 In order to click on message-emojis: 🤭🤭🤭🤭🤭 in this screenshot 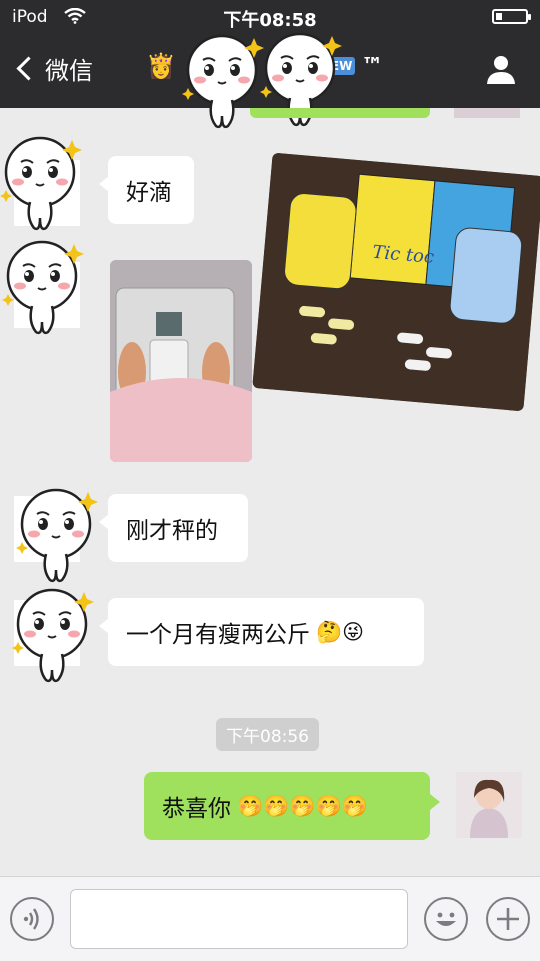, I will do `click(302, 805)`.